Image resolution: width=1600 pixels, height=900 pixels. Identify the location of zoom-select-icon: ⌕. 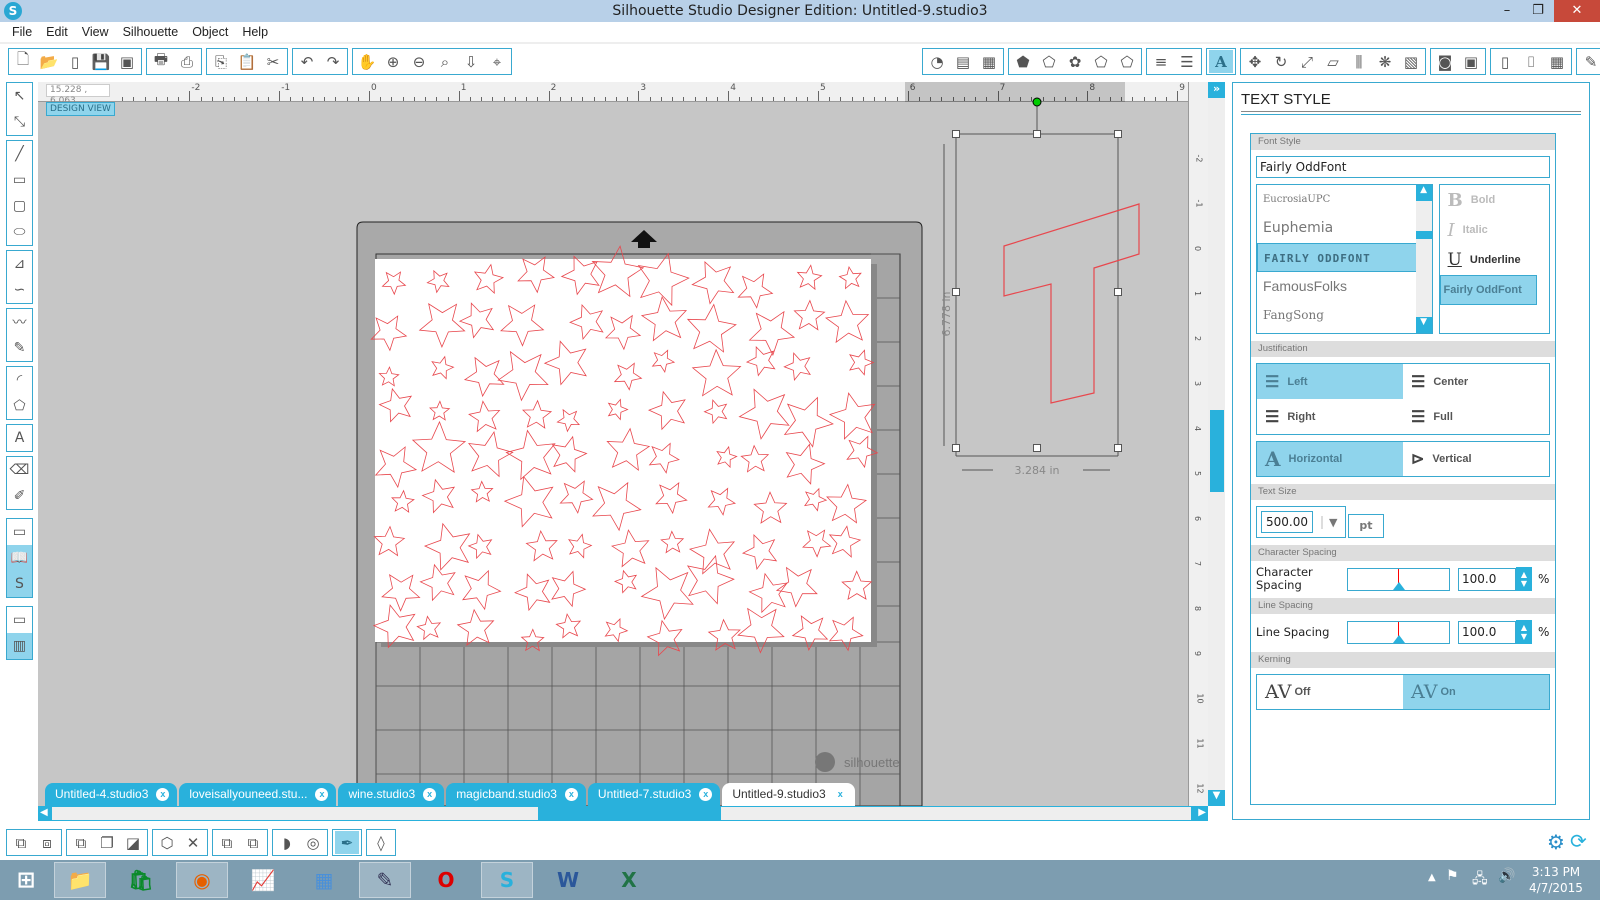
(445, 61).